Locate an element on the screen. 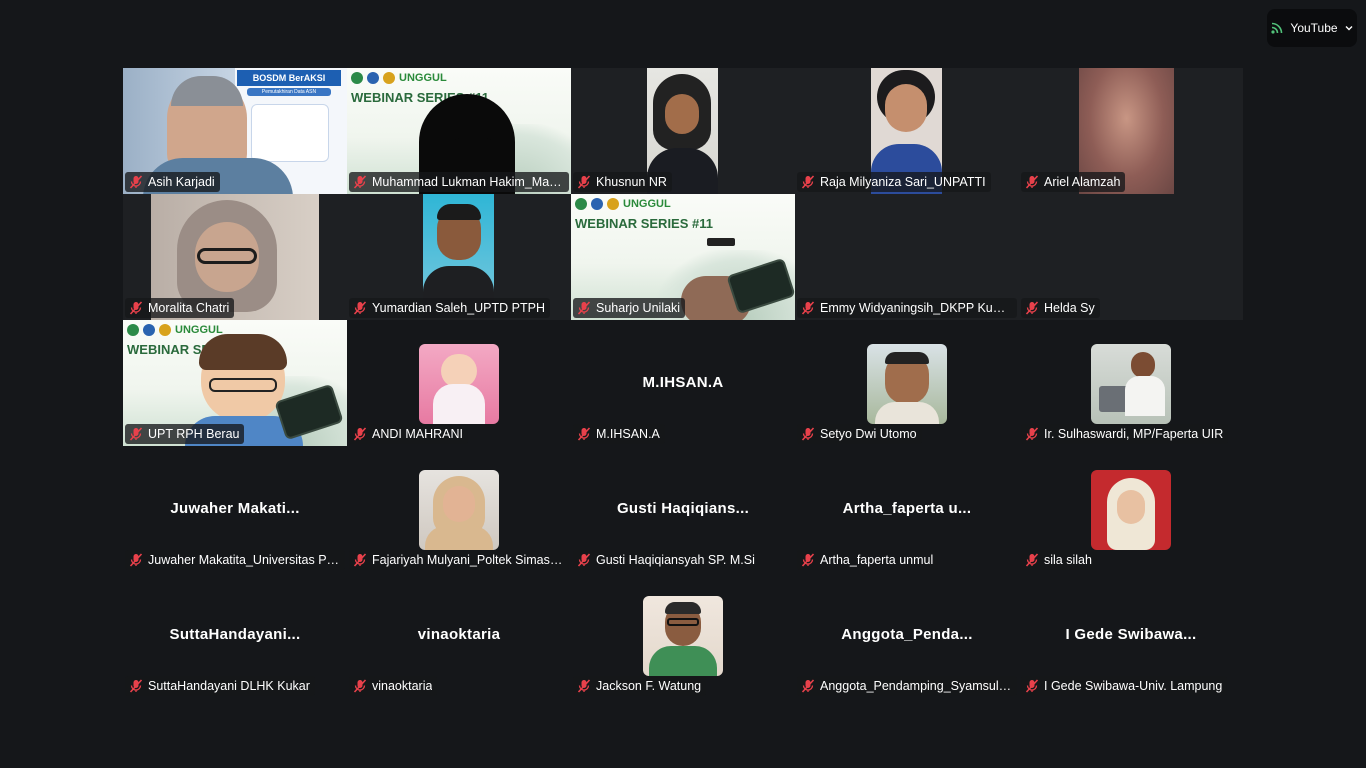  participant-name-label: Suharjo Unilaki is located at coordinates (629, 308).